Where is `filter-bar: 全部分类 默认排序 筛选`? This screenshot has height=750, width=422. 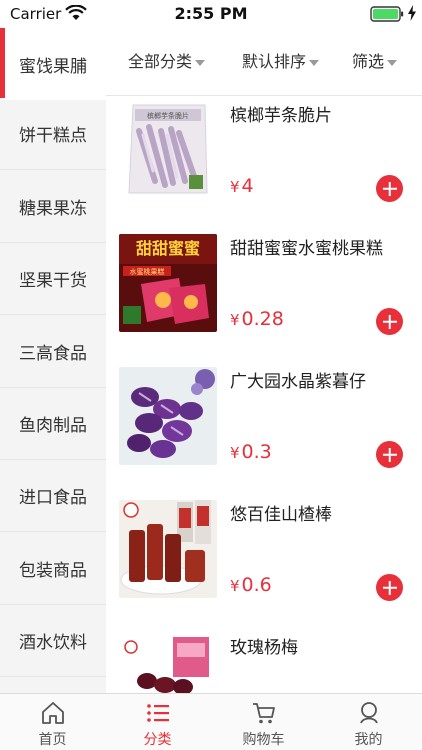
filter-bar: 全部分类 默认排序 筛选 is located at coordinates (264, 62).